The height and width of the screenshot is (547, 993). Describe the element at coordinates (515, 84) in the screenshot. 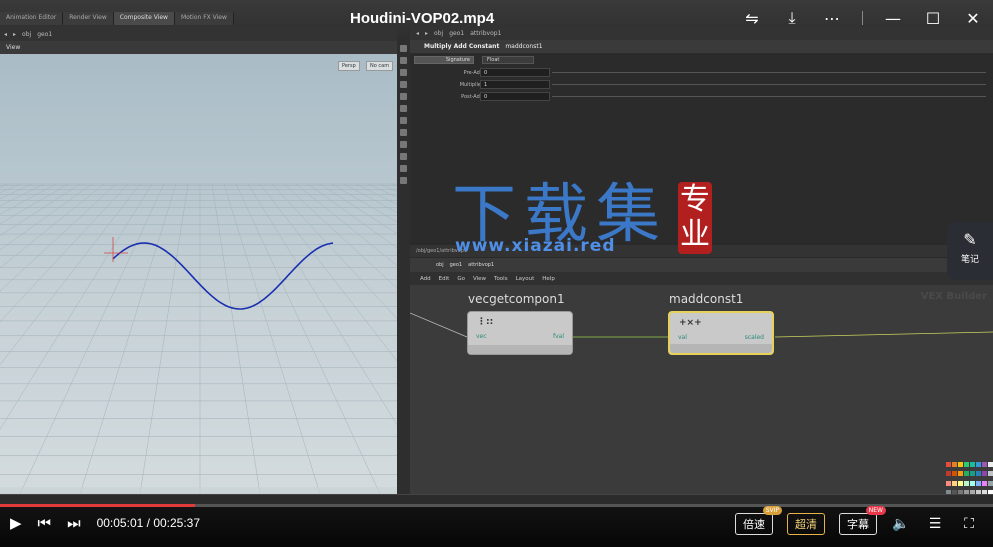

I see `param-value-field: 1` at that location.